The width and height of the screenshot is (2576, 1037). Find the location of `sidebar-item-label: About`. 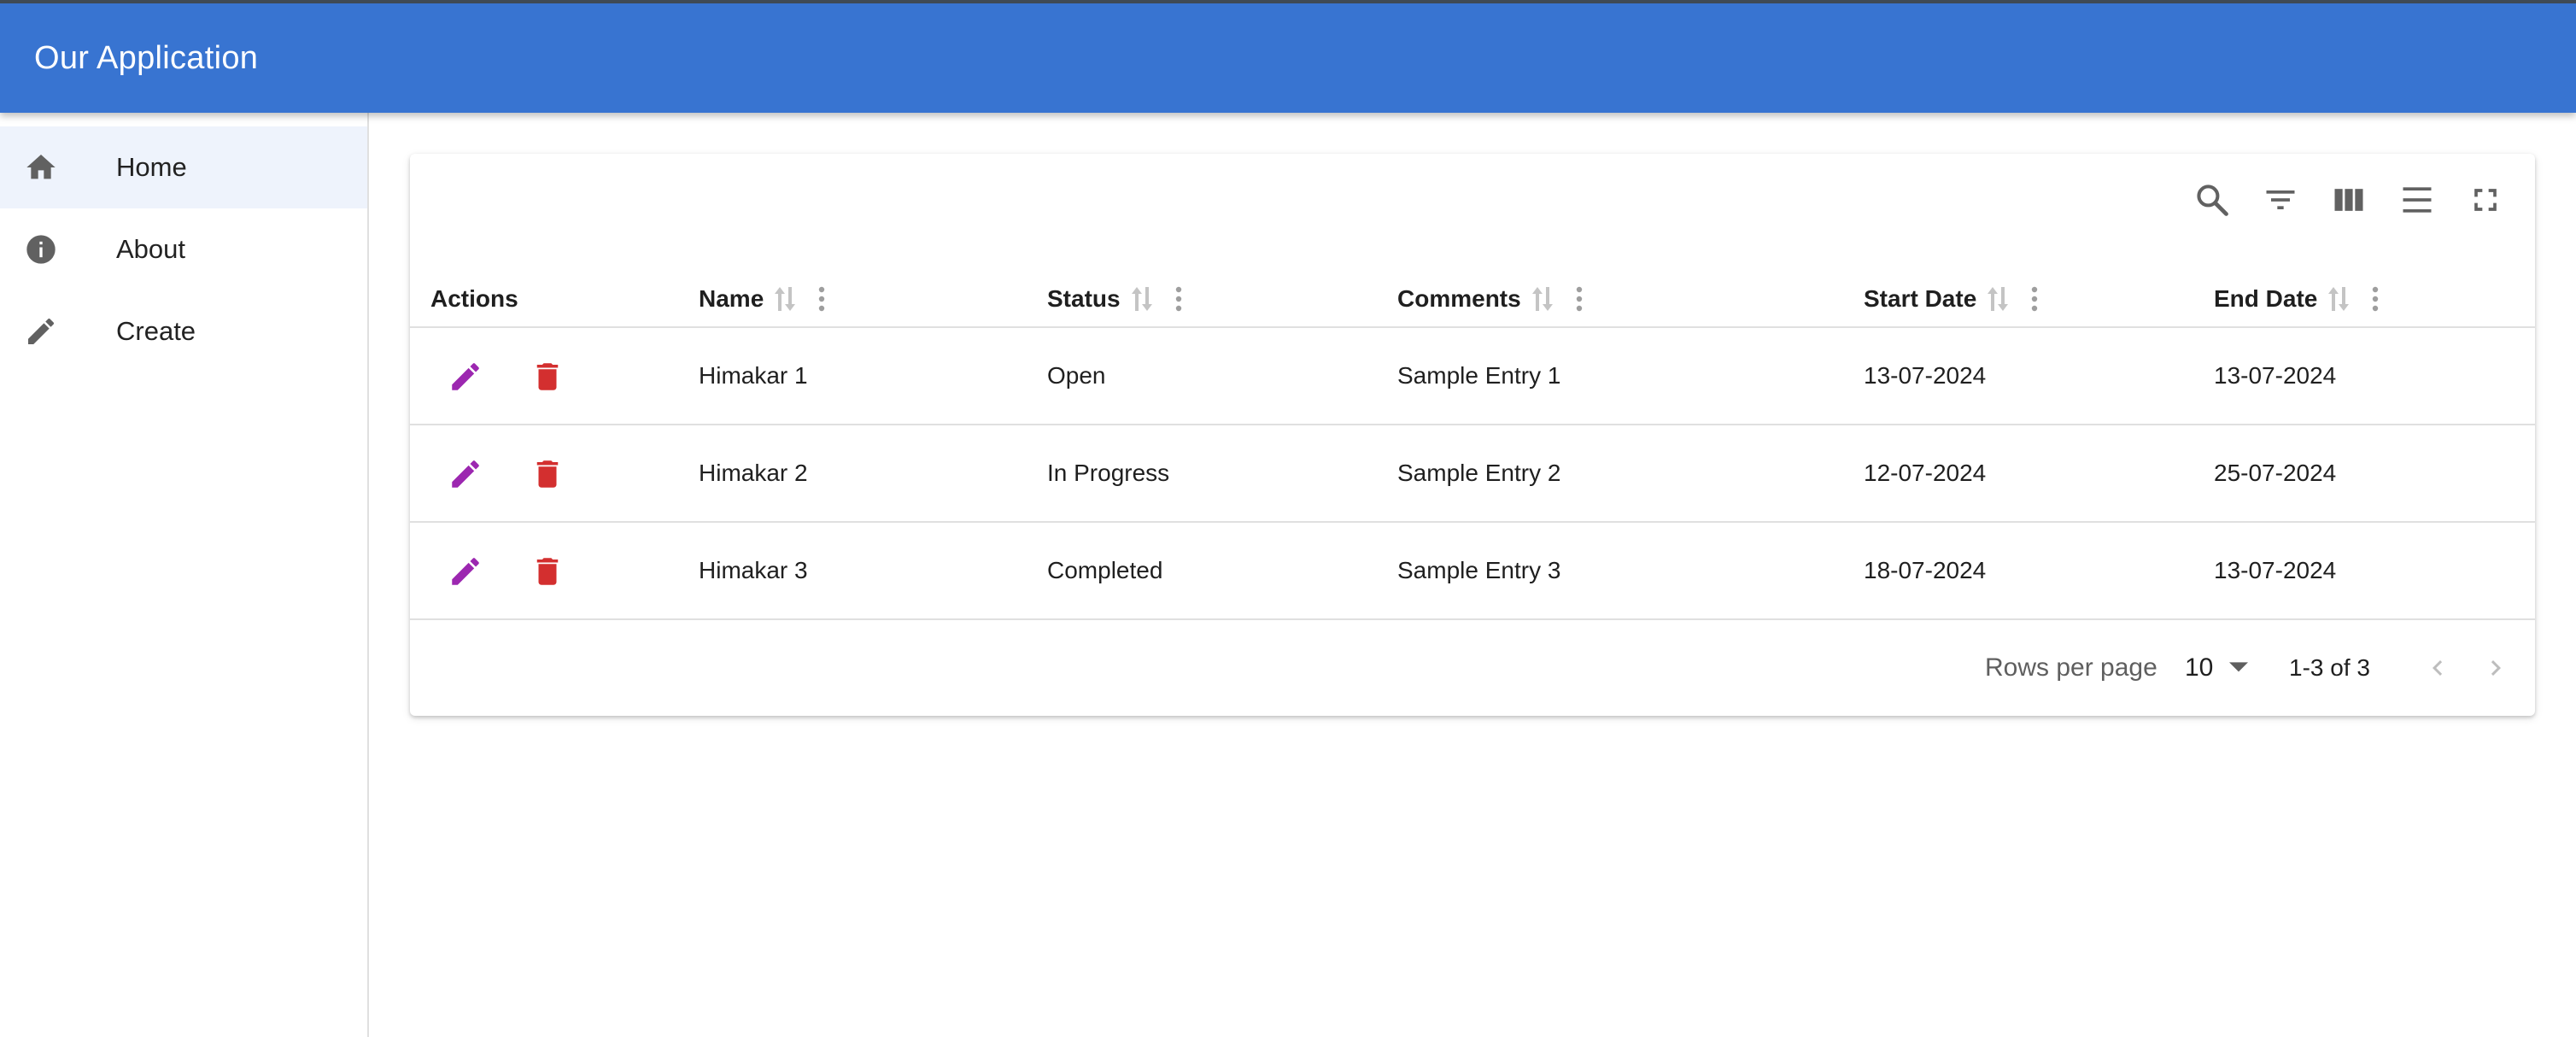

sidebar-item-label: About is located at coordinates (151, 249).